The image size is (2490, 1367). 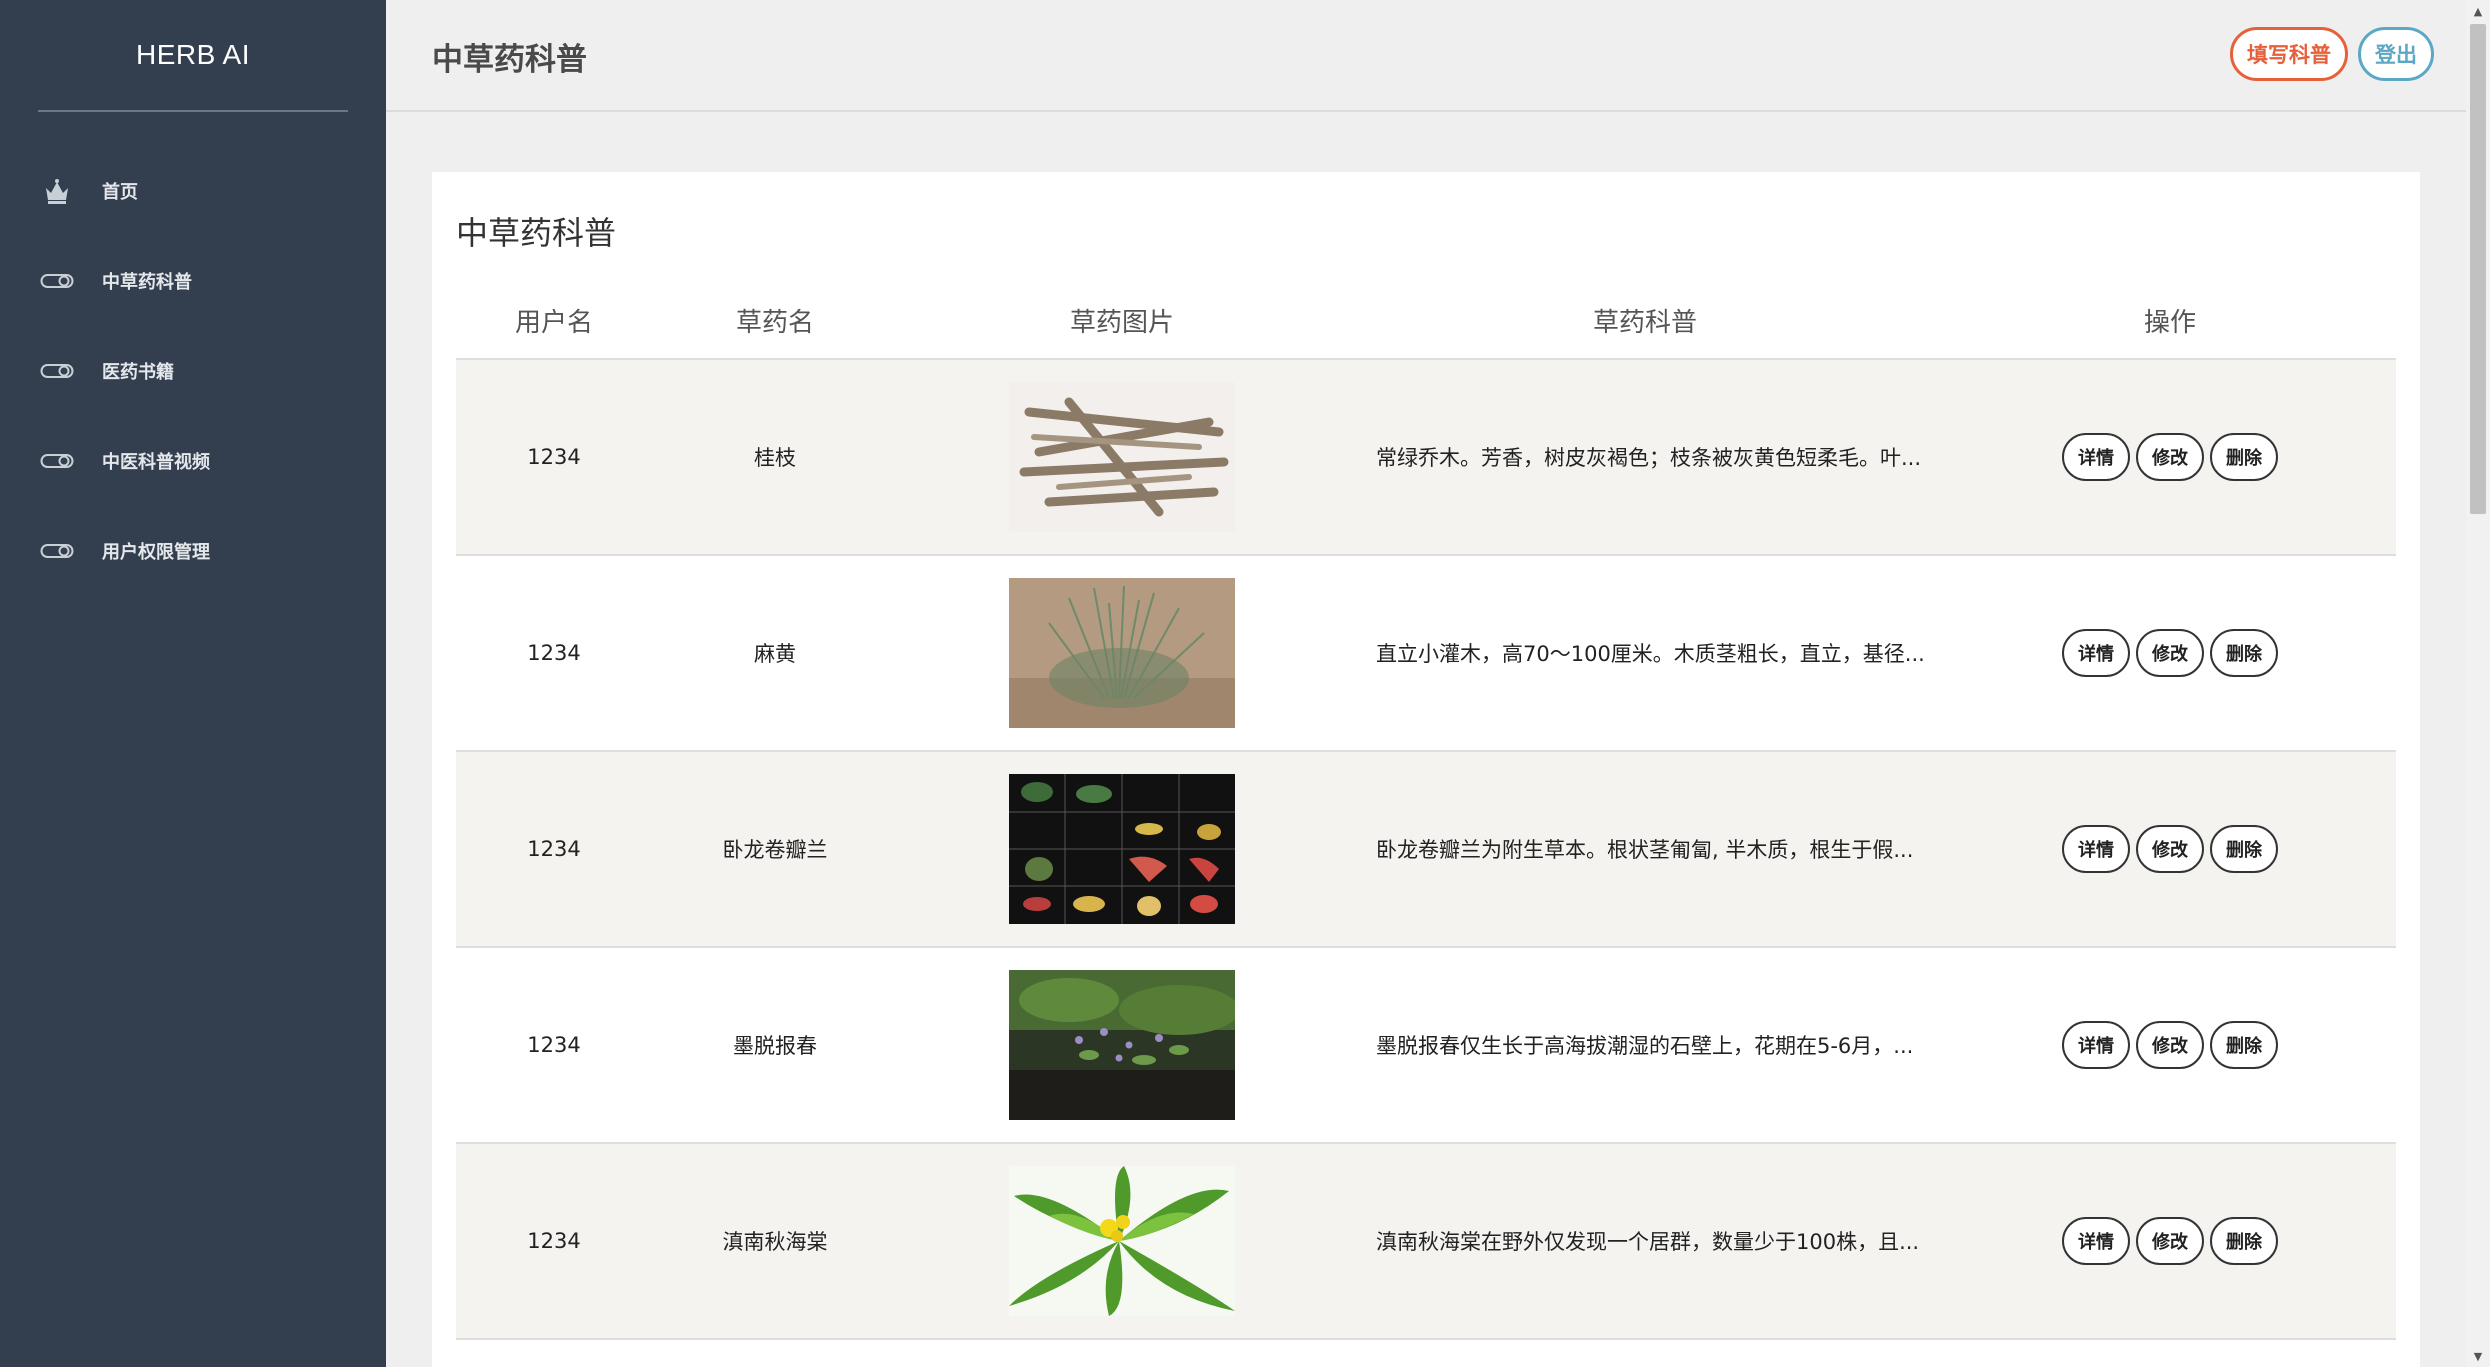 I want to click on cell-herb-name: 麻黄, so click(x=775, y=654).